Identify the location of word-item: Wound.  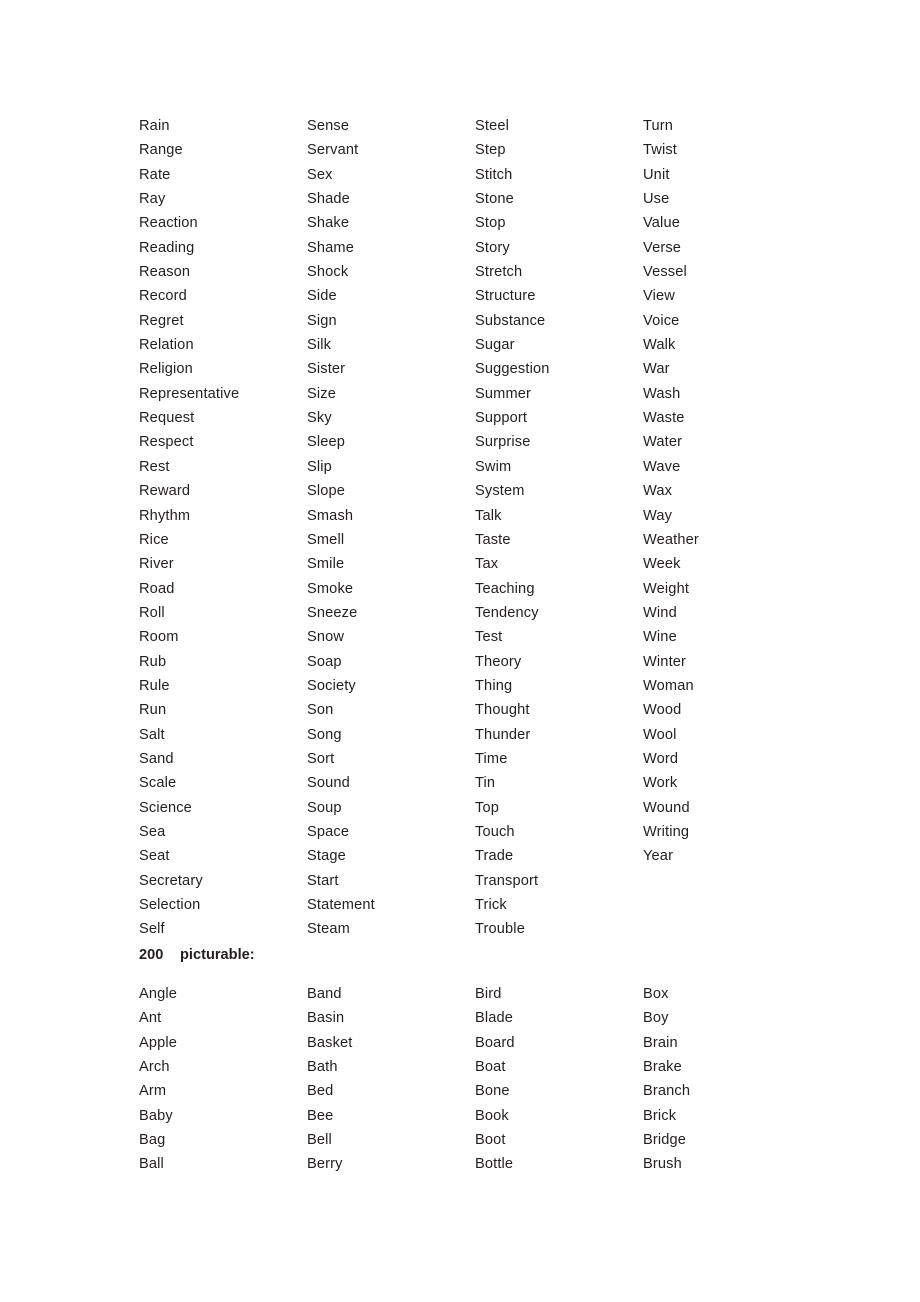
(666, 807).